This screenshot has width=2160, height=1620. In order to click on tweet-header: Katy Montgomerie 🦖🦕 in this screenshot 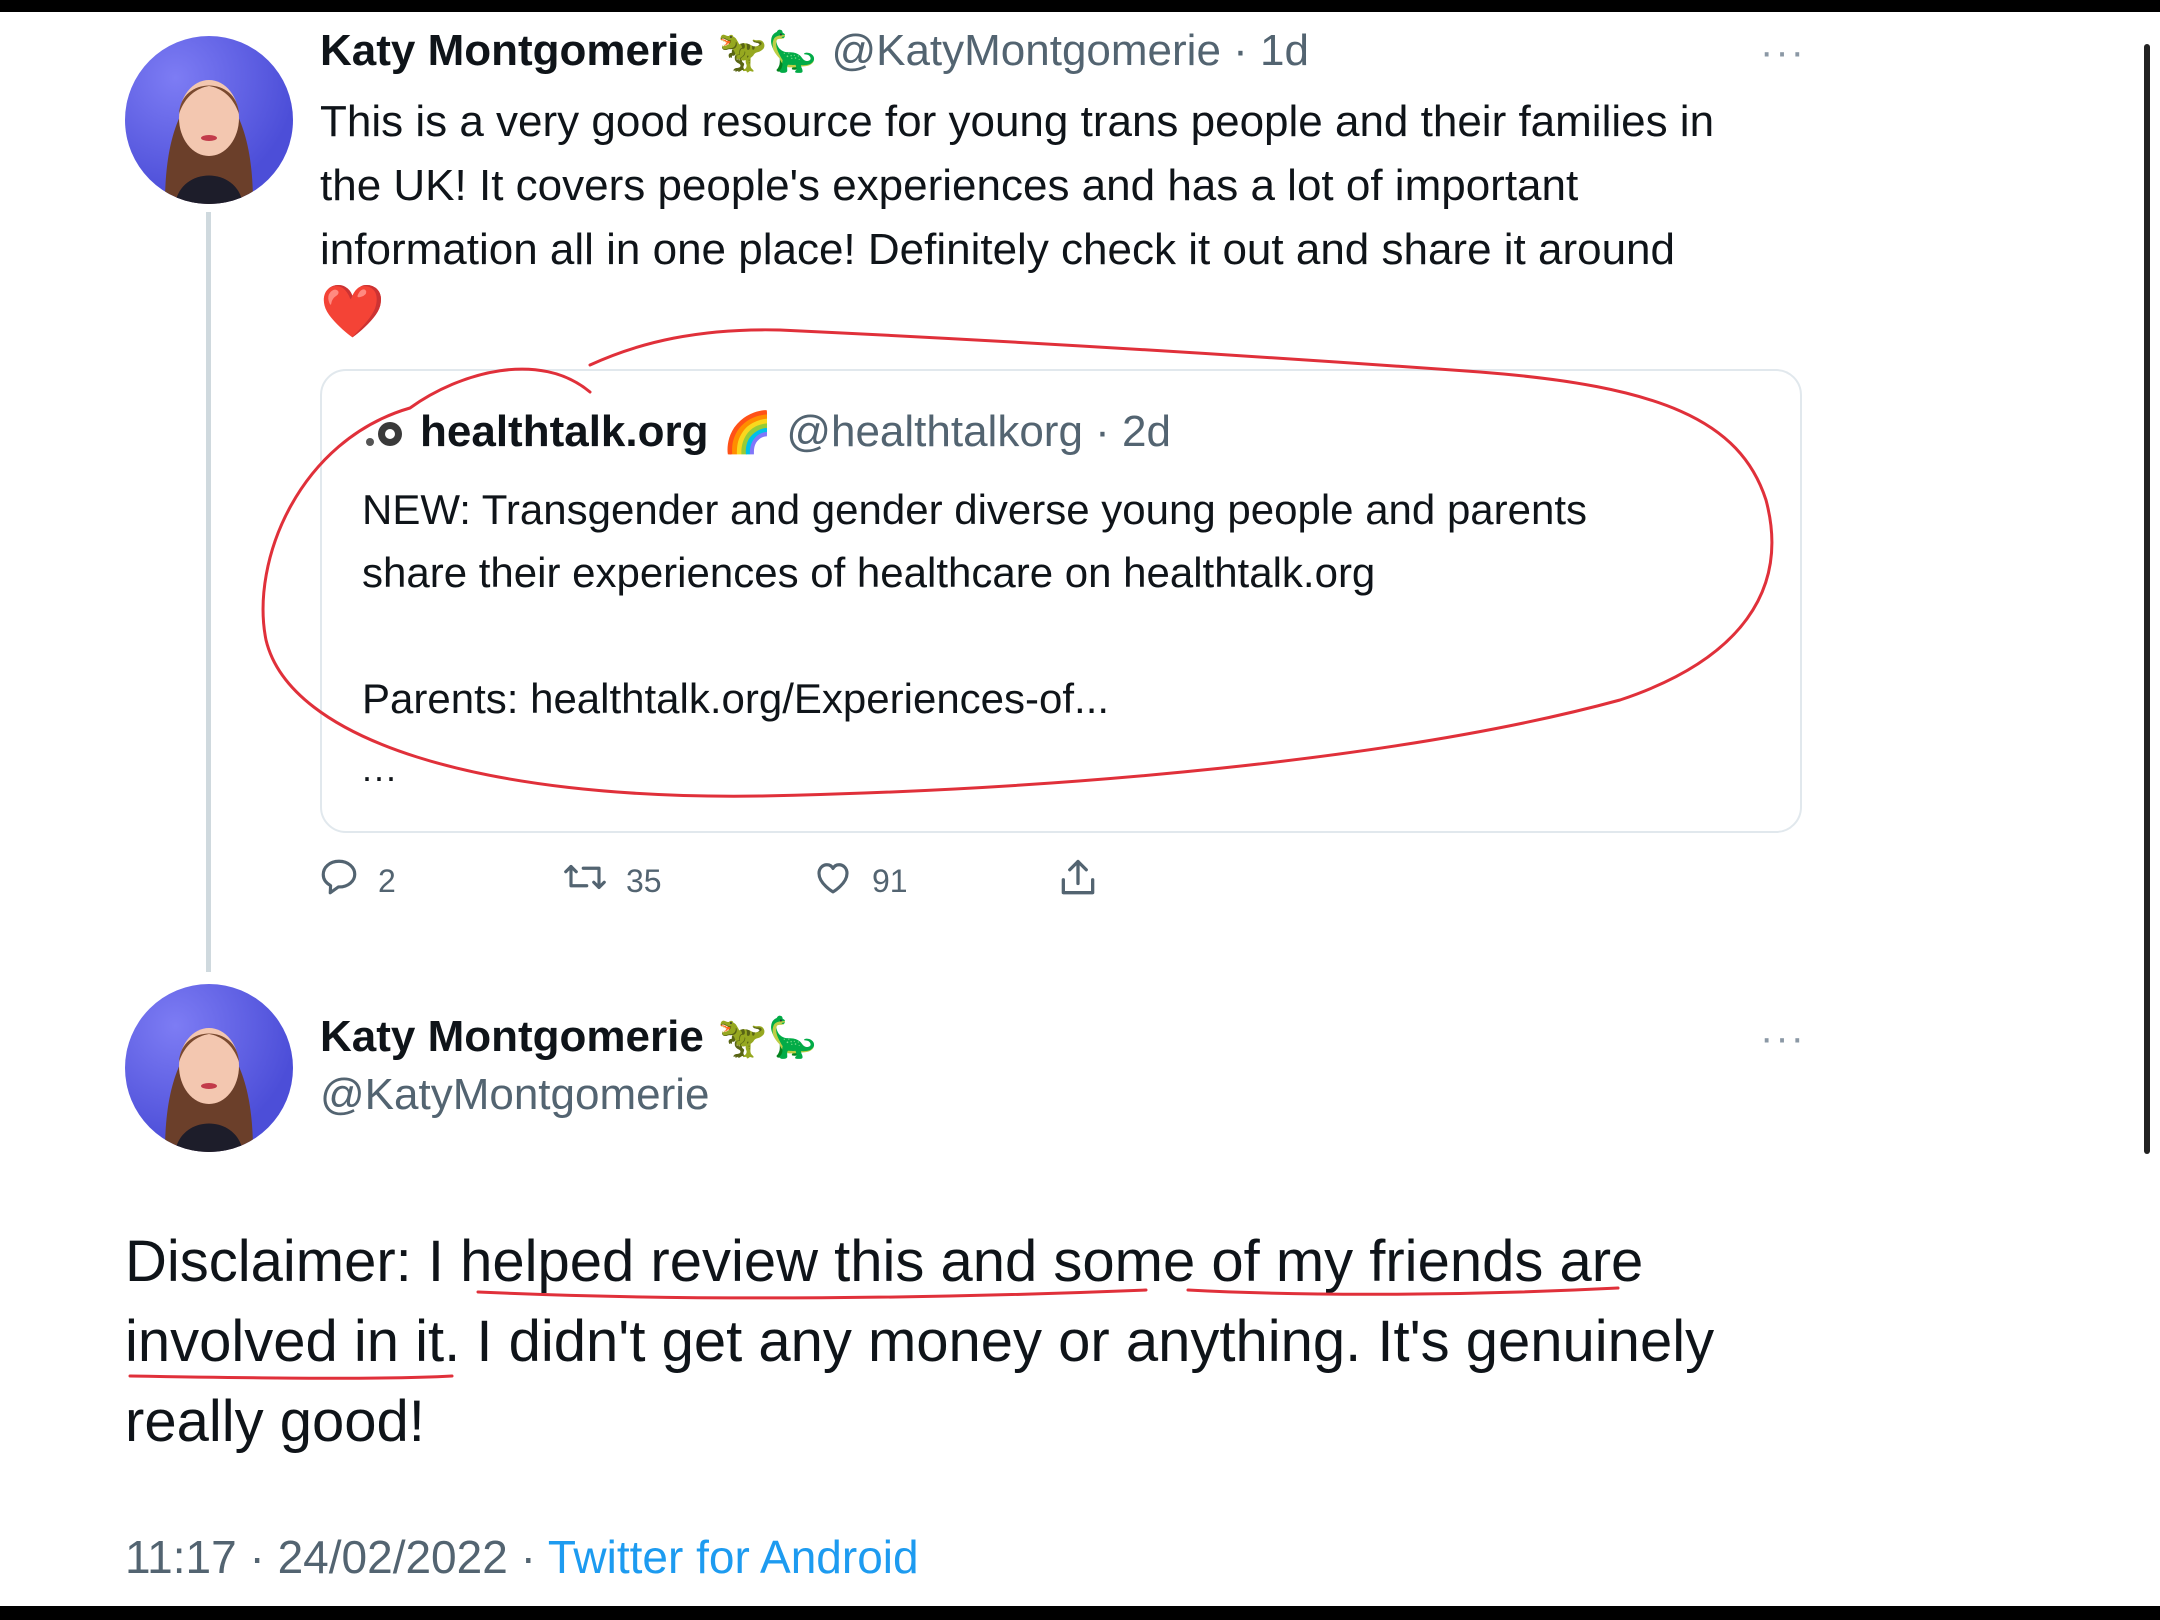, I will do `click(568, 1037)`.